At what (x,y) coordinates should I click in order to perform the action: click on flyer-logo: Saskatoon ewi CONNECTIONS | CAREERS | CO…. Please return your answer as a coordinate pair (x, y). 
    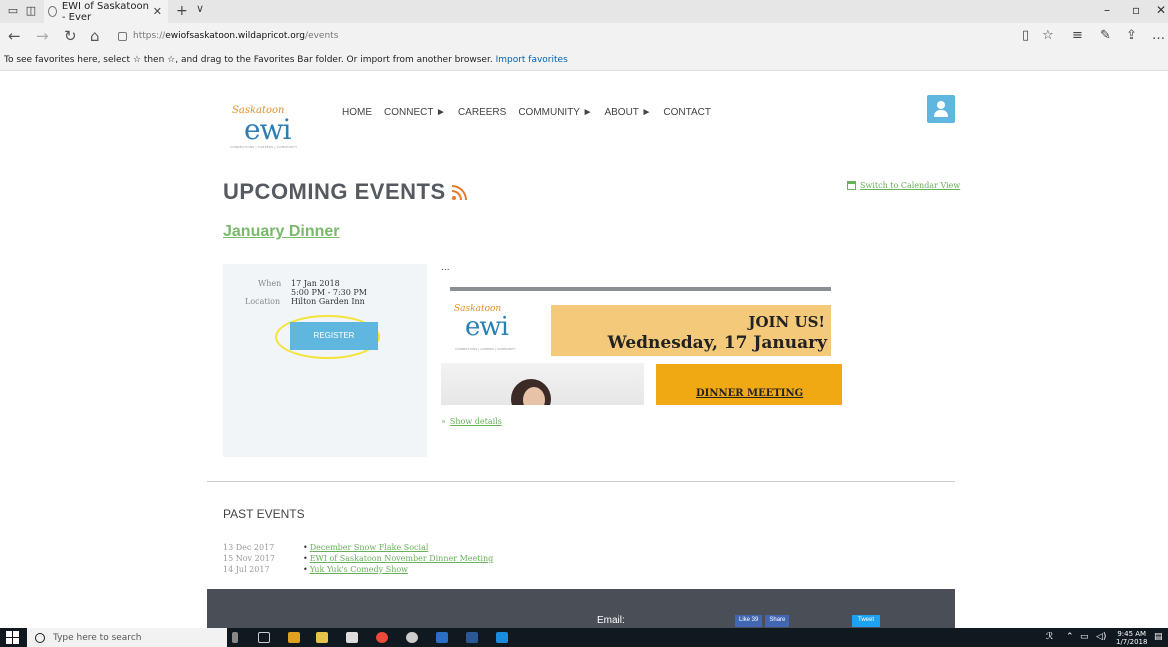
    Looking at the image, I should click on (485, 327).